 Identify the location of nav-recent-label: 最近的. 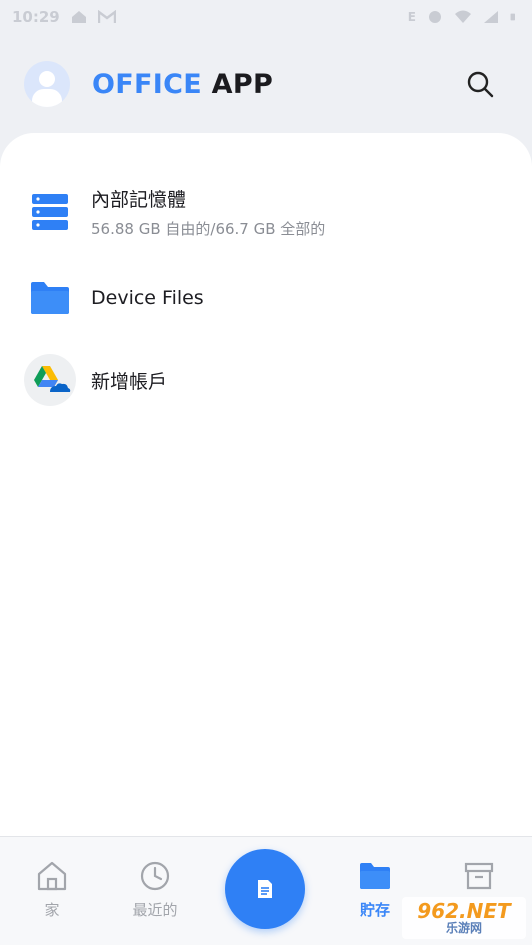
(155, 910).